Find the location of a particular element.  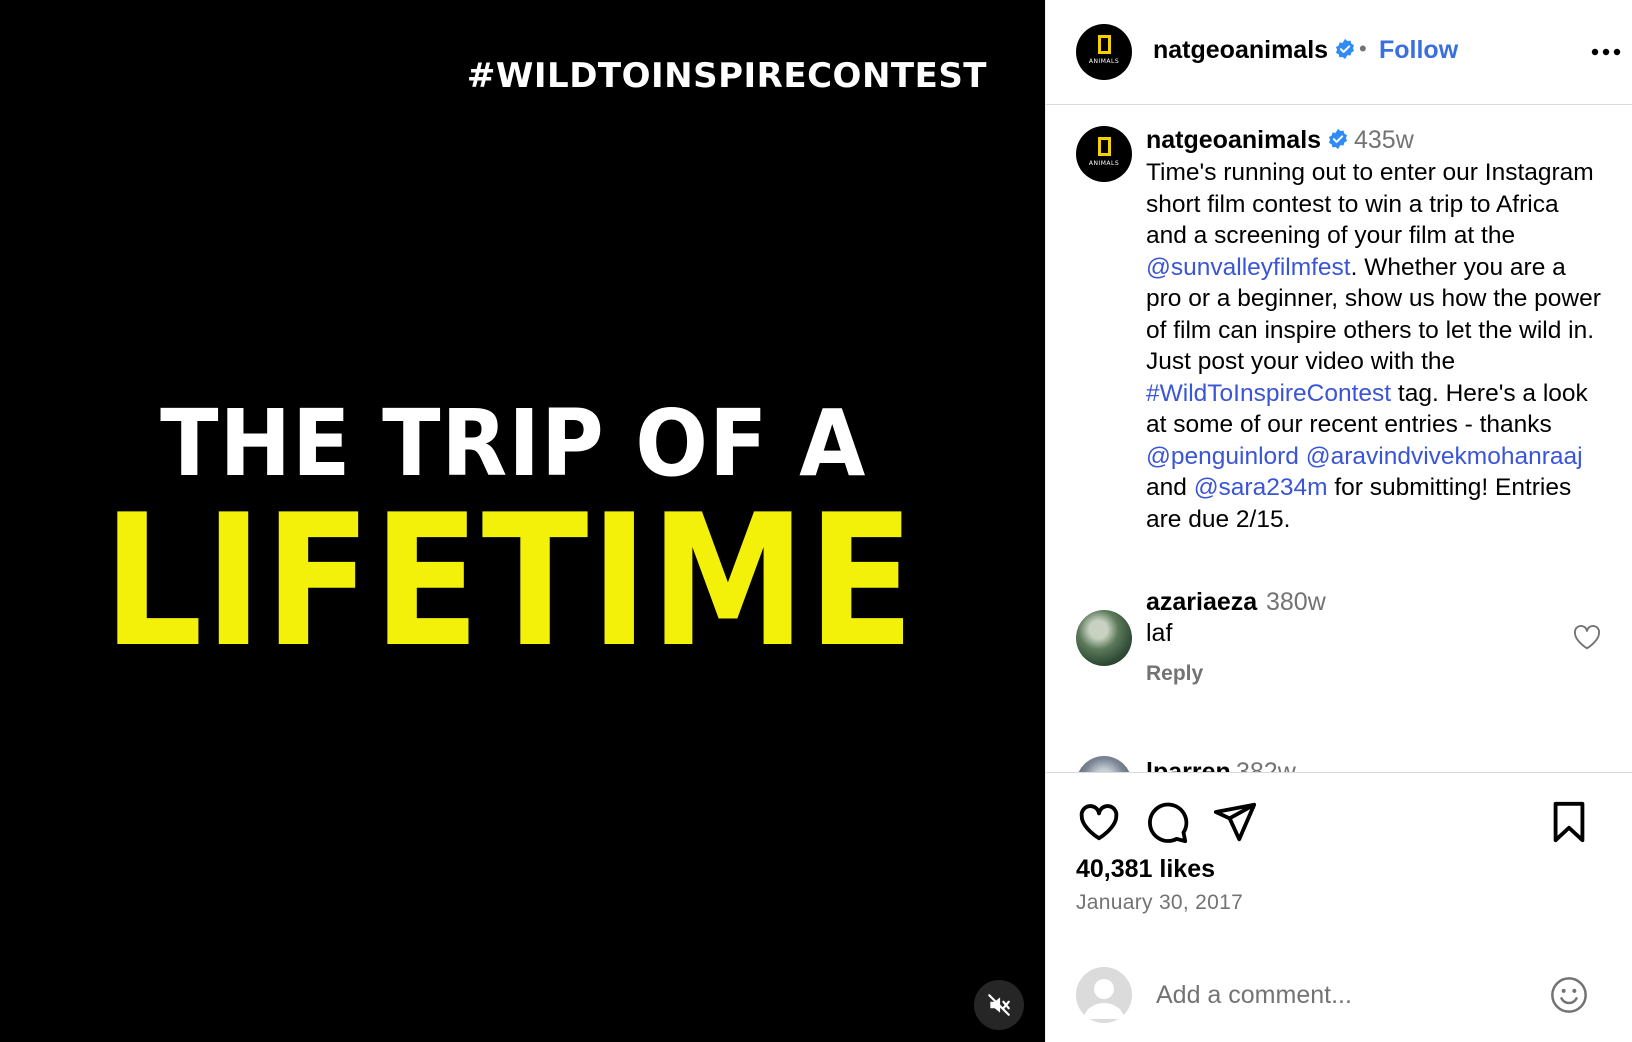

caption-mention-link: @sara234m is located at coordinates (1261, 487).